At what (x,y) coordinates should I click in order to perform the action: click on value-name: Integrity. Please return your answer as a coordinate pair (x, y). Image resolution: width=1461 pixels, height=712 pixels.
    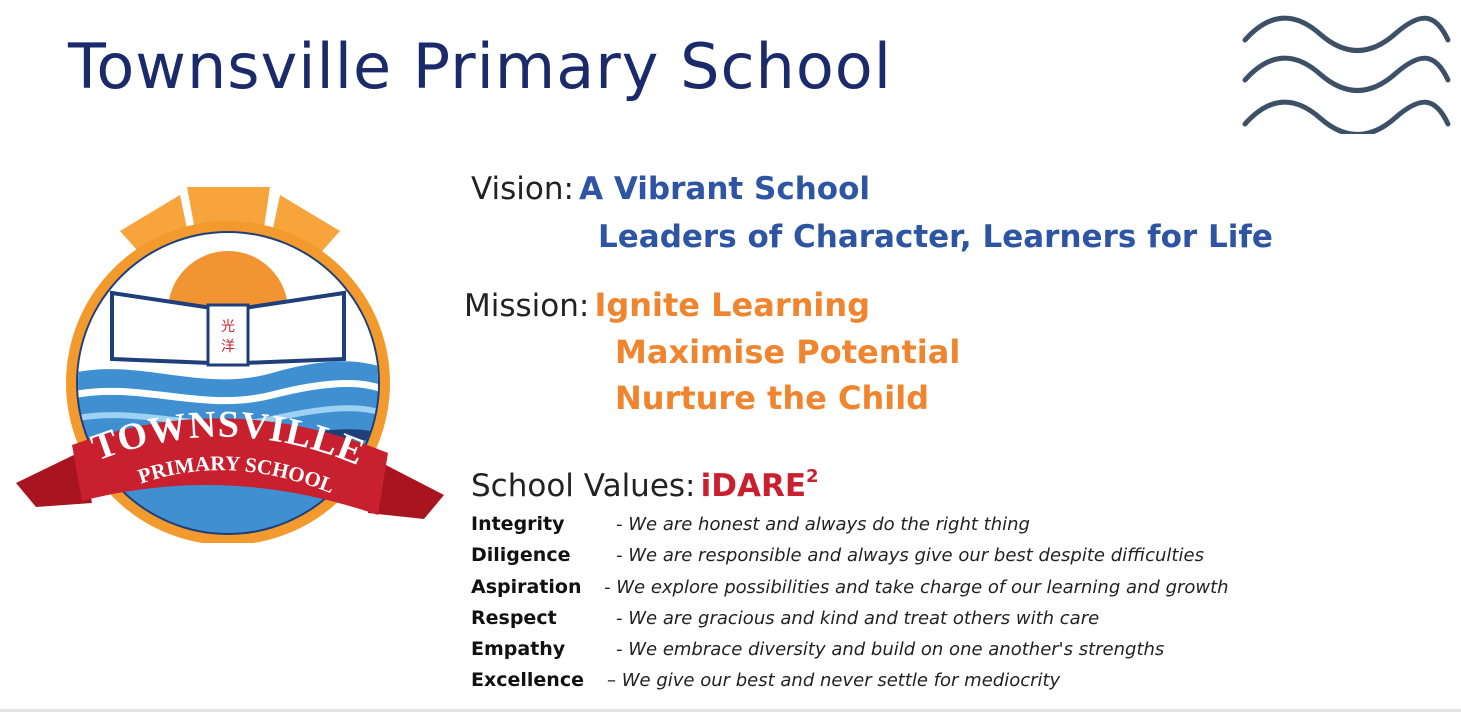
    Looking at the image, I should click on (518, 524).